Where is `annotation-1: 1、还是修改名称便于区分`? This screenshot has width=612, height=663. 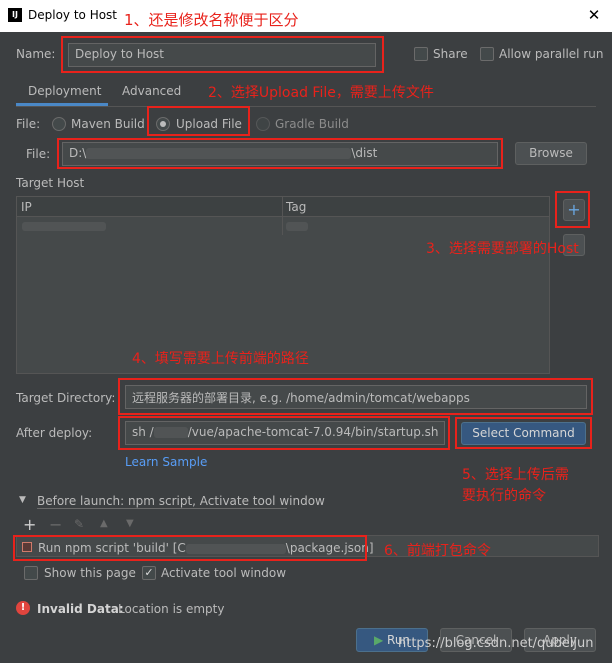 annotation-1: 1、还是修改名称便于区分 is located at coordinates (211, 20).